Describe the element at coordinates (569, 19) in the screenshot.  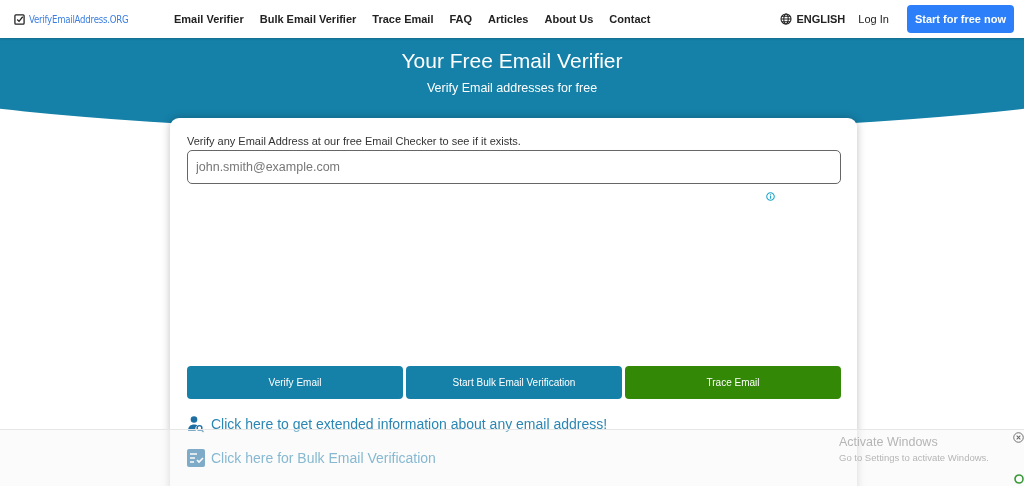
I see `nav-link: About Us` at that location.